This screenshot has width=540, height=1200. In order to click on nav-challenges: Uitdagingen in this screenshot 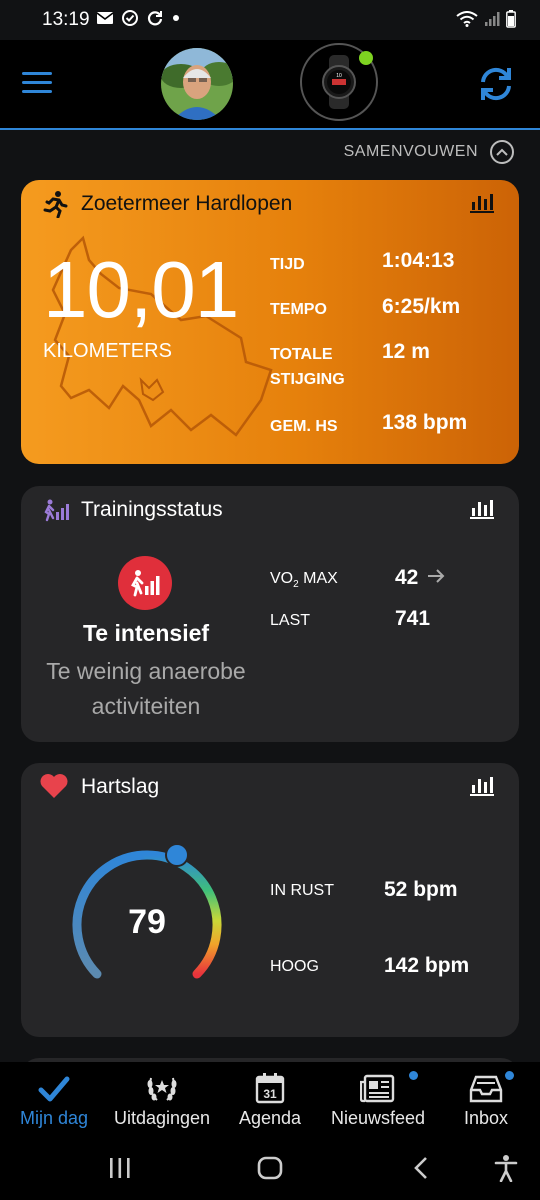, I will do `click(162, 1098)`.